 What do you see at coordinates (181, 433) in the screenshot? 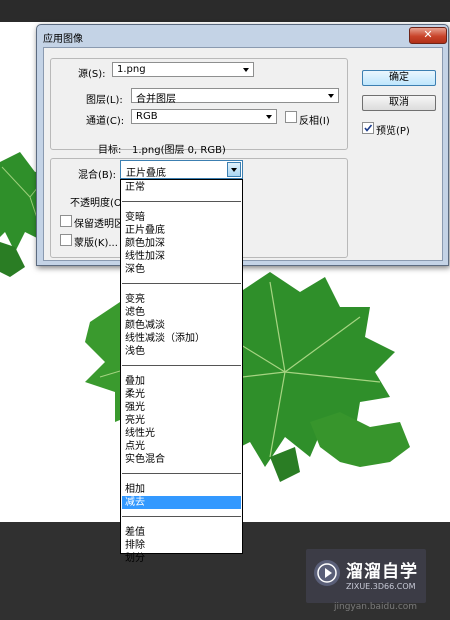
I see `blend-mode-option: 线性光` at bounding box center [181, 433].